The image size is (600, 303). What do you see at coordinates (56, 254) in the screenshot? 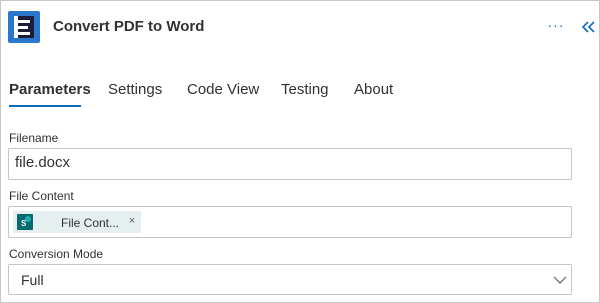
I see `conversion-mode-label: Conversion Mode` at bounding box center [56, 254].